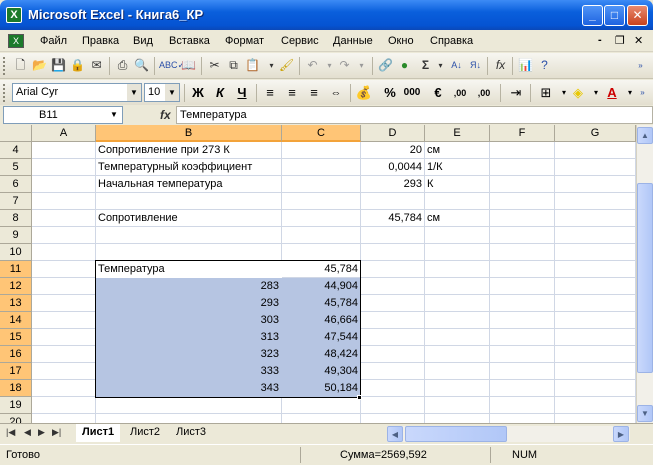 The width and height of the screenshot is (653, 465). I want to click on cell-b4: Сопротивление при 273 К, so click(188, 150).